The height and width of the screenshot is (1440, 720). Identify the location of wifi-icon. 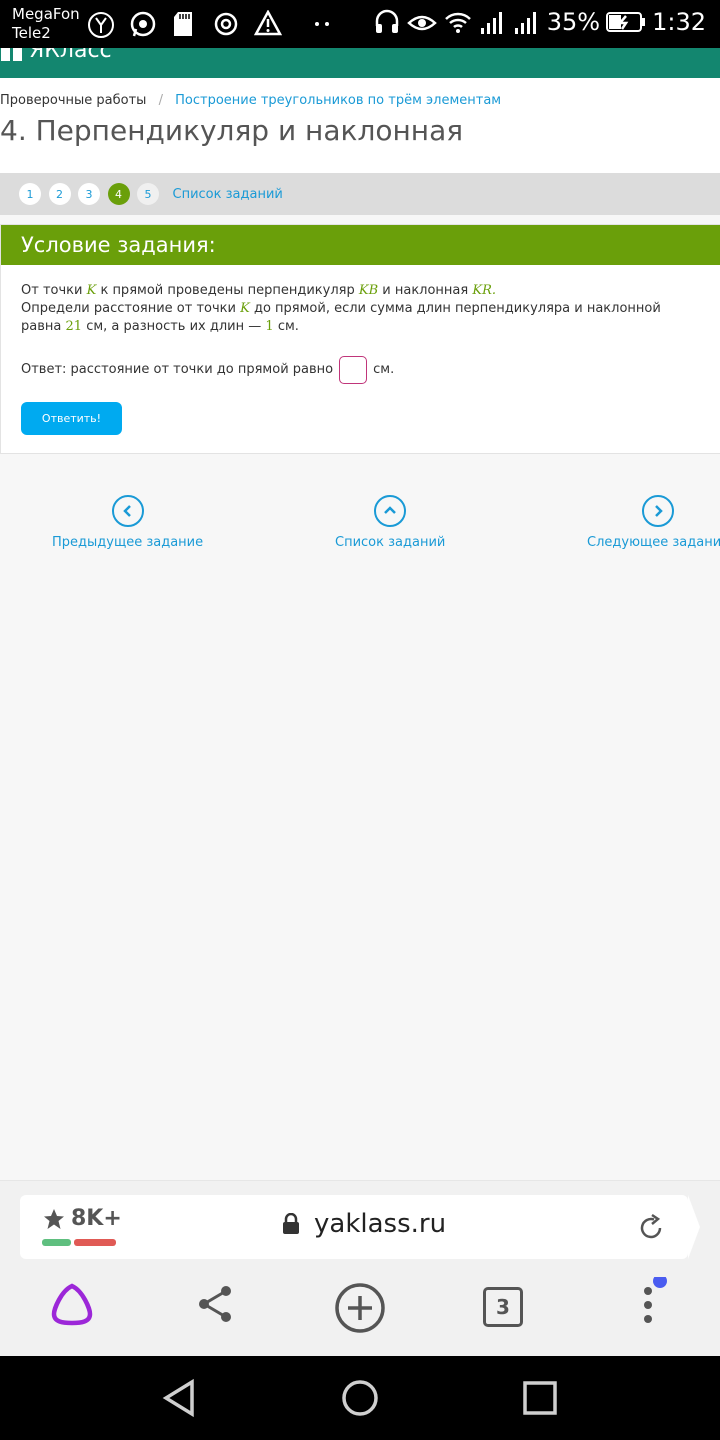
(457, 22).